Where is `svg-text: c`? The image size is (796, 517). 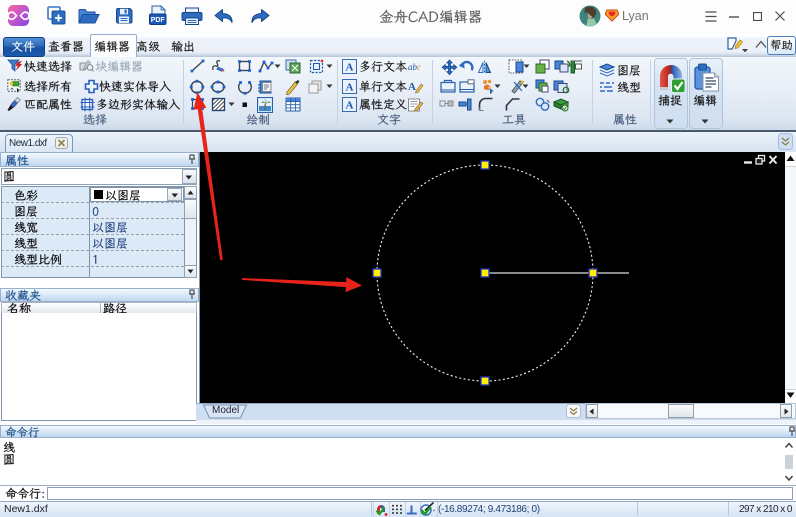 svg-text: c is located at coordinates (419, 67).